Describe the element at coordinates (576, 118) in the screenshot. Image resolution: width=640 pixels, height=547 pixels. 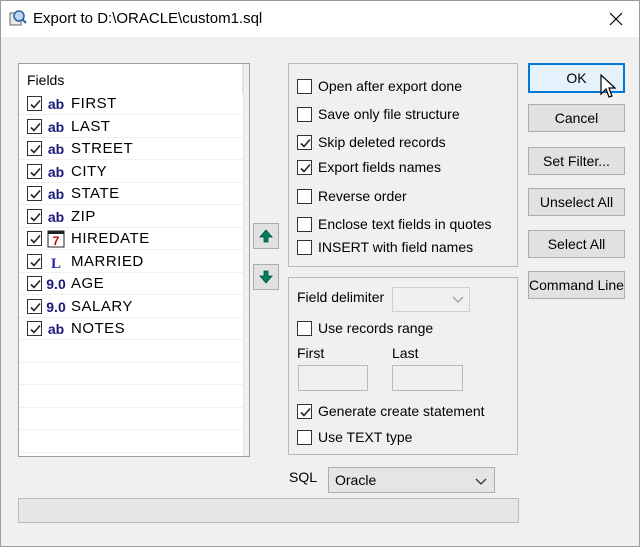
I see `cancel-button: Cancel` at that location.